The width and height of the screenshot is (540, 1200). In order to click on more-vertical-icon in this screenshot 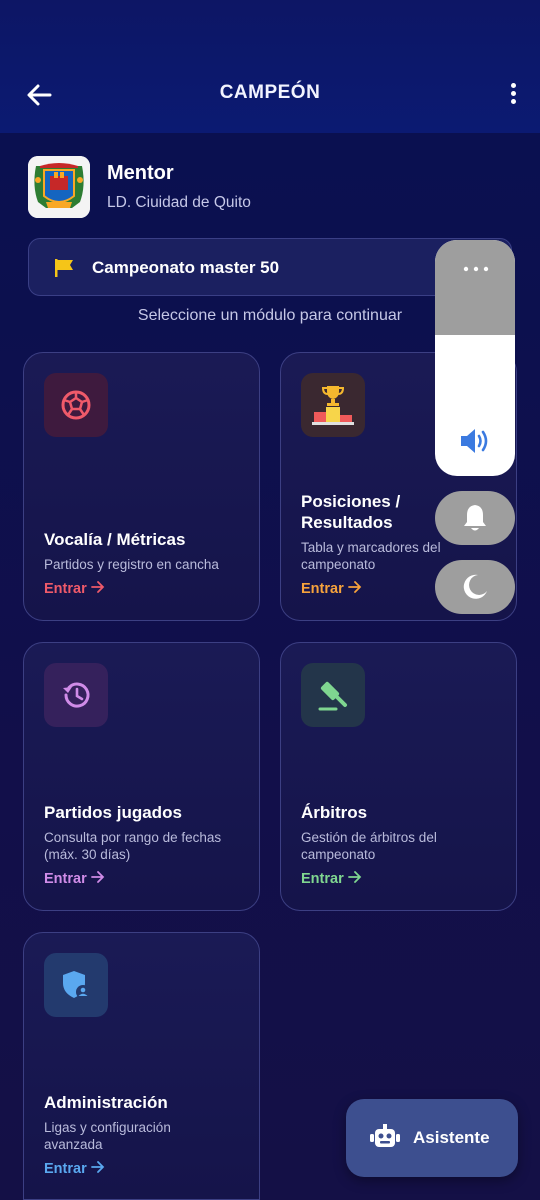, I will do `click(513, 93)`.